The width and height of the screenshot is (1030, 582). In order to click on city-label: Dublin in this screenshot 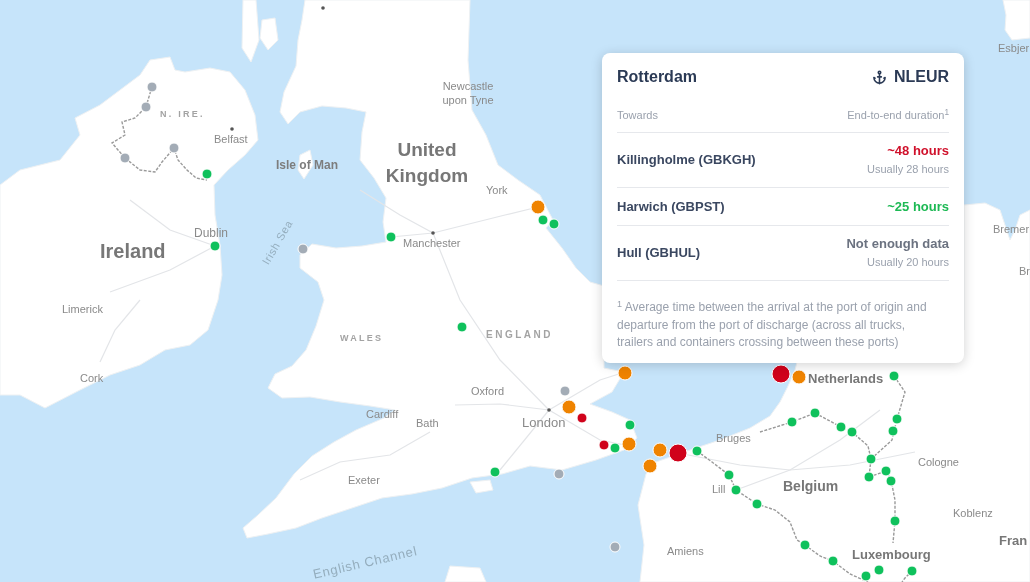, I will do `click(211, 233)`.